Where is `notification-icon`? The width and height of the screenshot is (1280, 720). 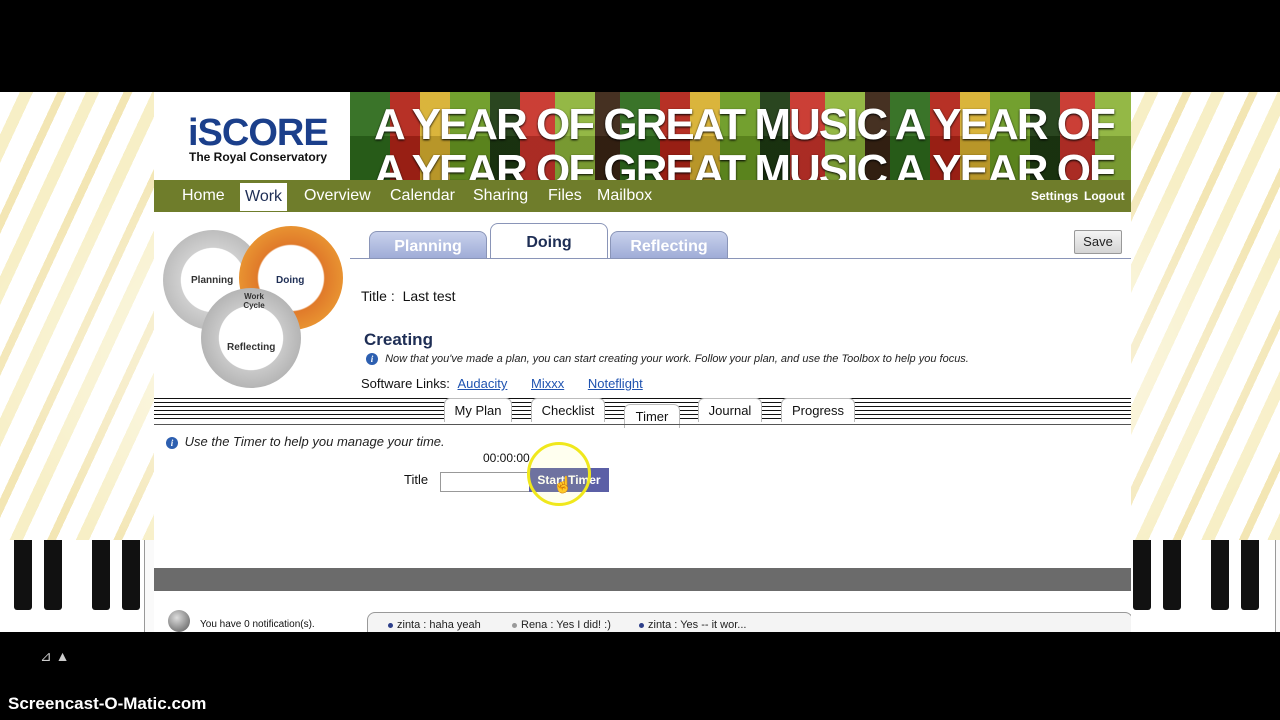 notification-icon is located at coordinates (179, 621).